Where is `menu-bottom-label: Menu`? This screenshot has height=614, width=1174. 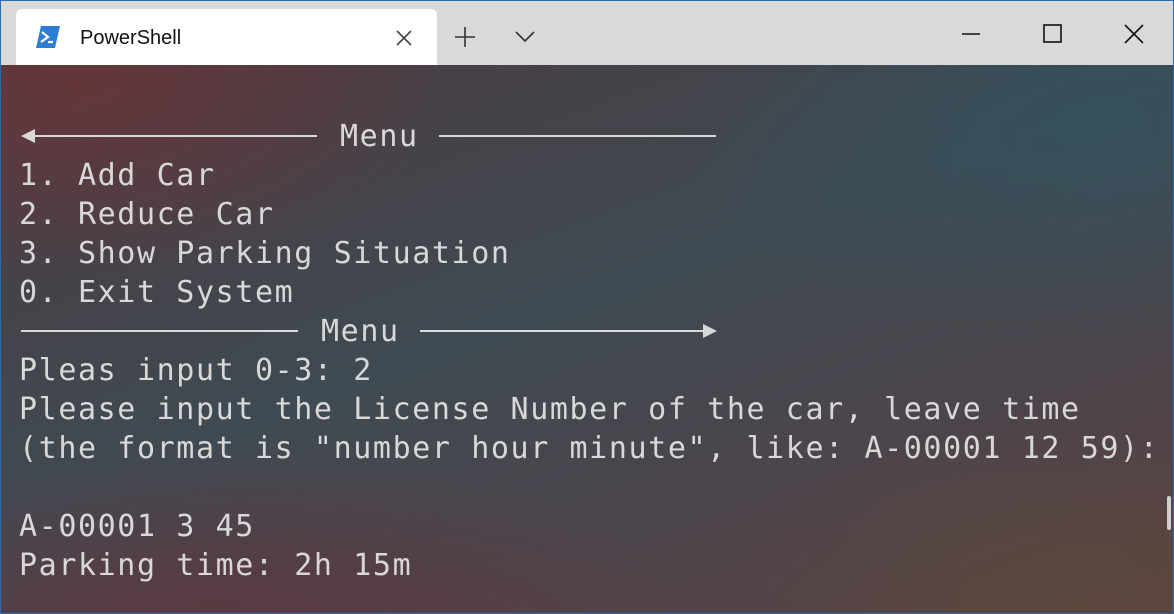
menu-bottom-label: Menu is located at coordinates (360, 331).